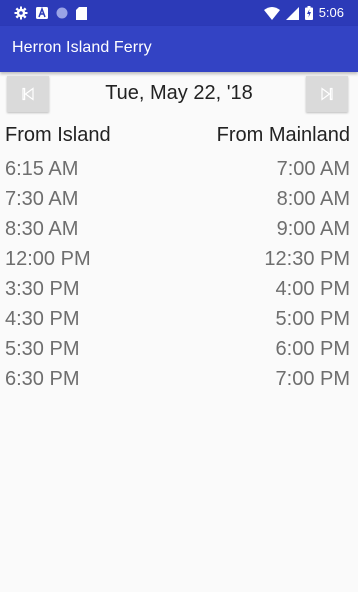  I want to click on mainland-departure-time: 7:00 PM, so click(312, 379).